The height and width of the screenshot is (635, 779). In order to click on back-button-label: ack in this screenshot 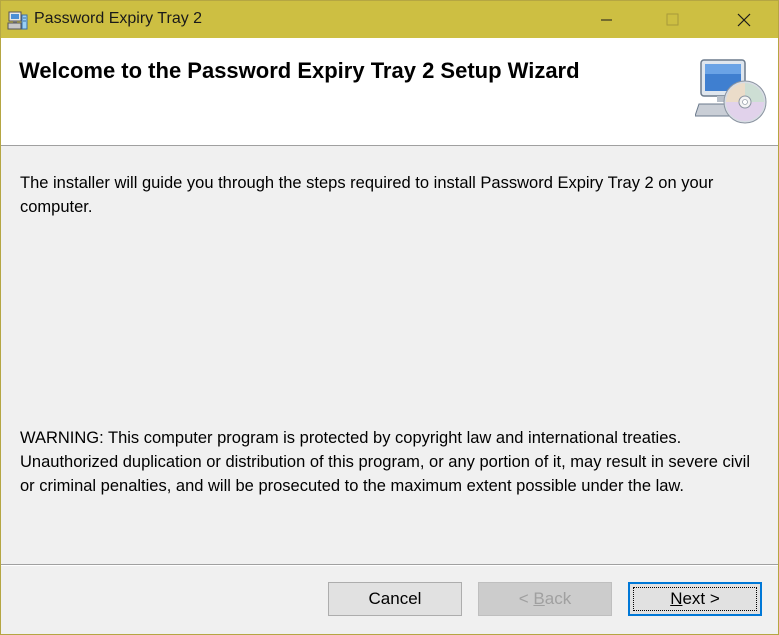, I will do `click(558, 598)`.